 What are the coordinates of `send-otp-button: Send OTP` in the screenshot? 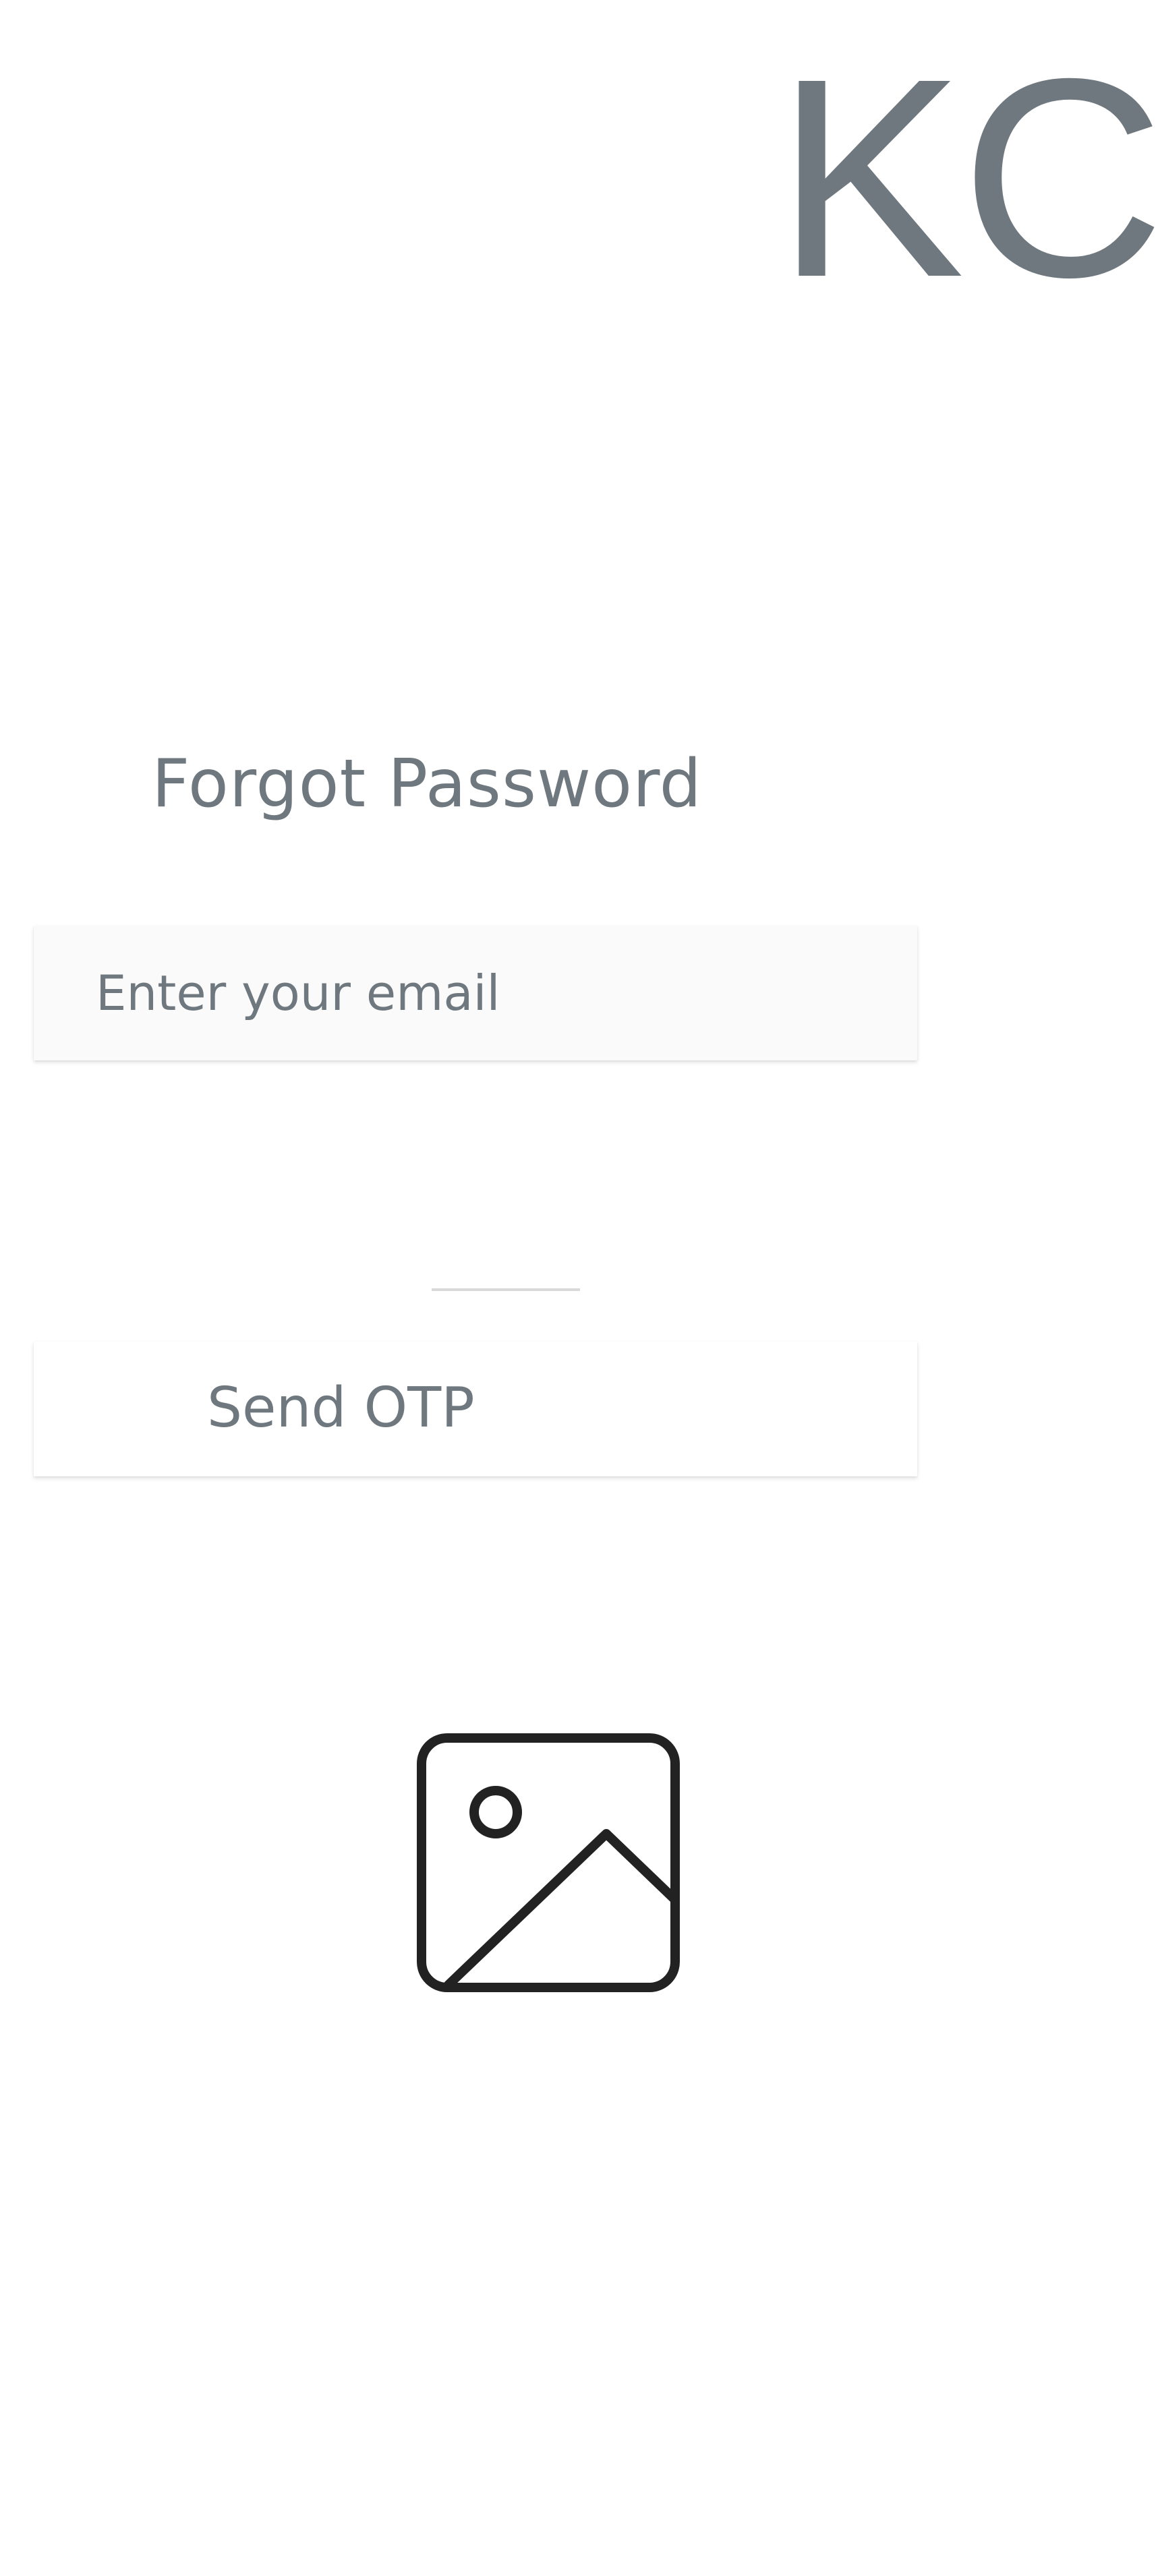 It's located at (476, 1409).